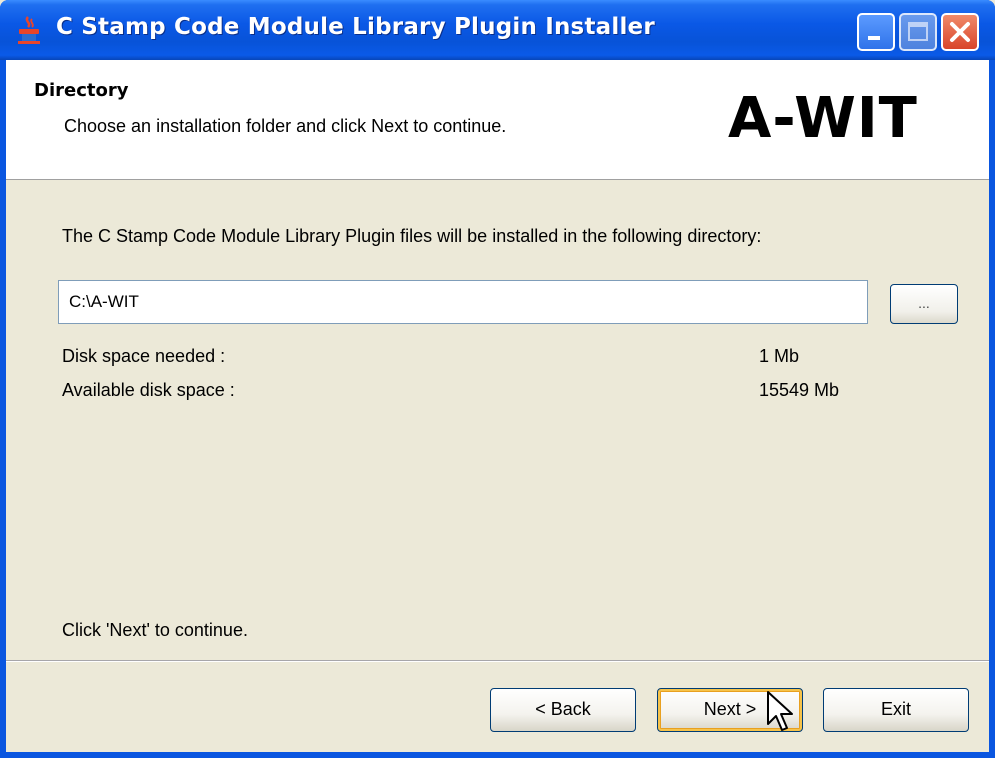 Image resolution: width=995 pixels, height=758 pixels. I want to click on java-installer-icon, so click(29, 30).